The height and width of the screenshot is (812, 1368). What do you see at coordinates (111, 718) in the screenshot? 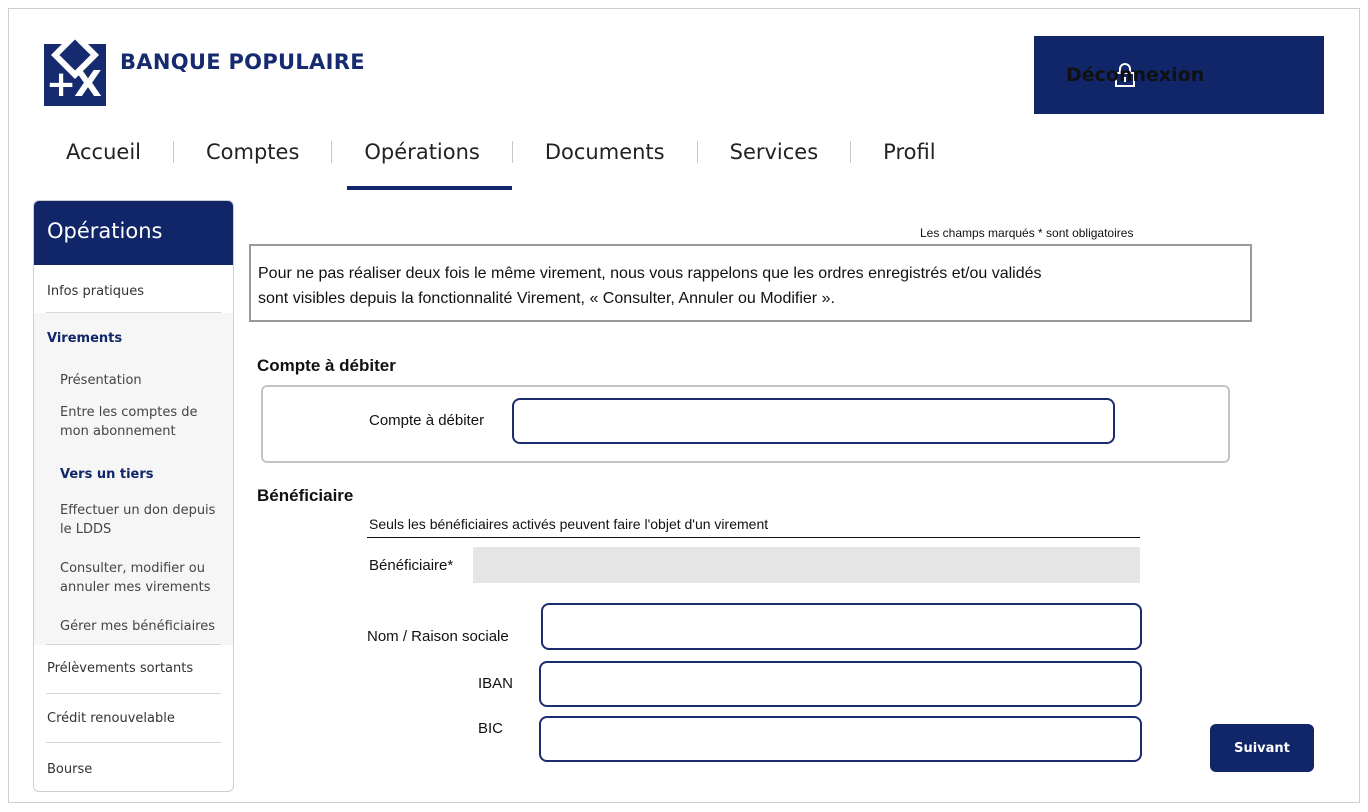
I see `sidebar-item-credit-renouvelable: Crédit renouvelable` at bounding box center [111, 718].